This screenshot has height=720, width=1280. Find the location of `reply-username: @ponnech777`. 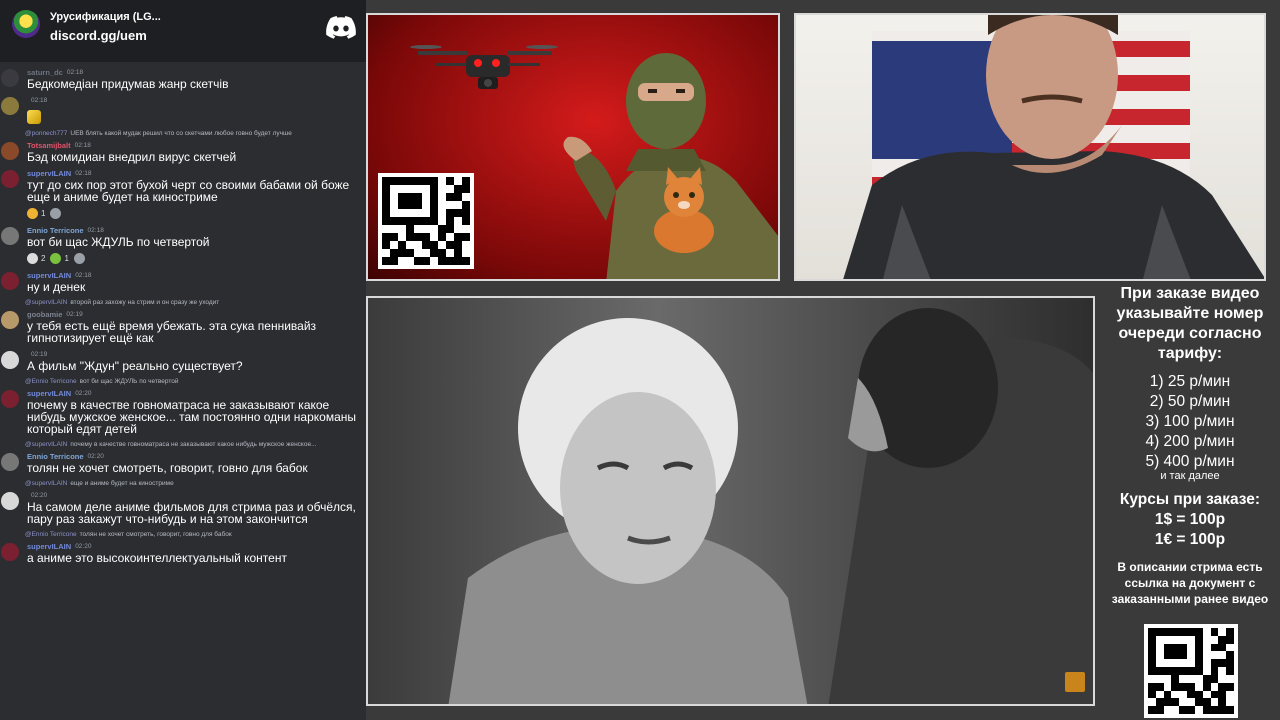

reply-username: @ponnech777 is located at coordinates (46, 133).